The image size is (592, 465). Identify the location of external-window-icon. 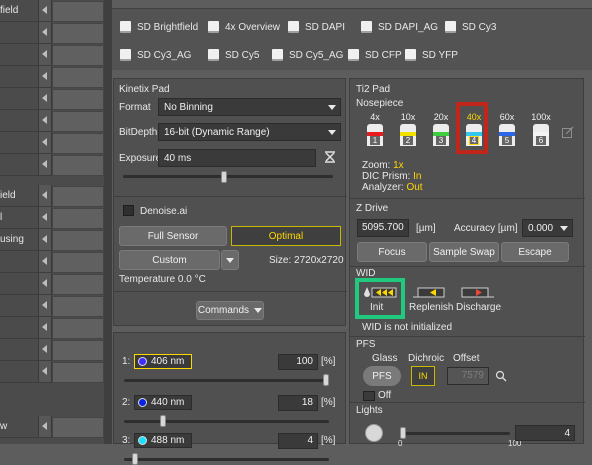
(568, 132).